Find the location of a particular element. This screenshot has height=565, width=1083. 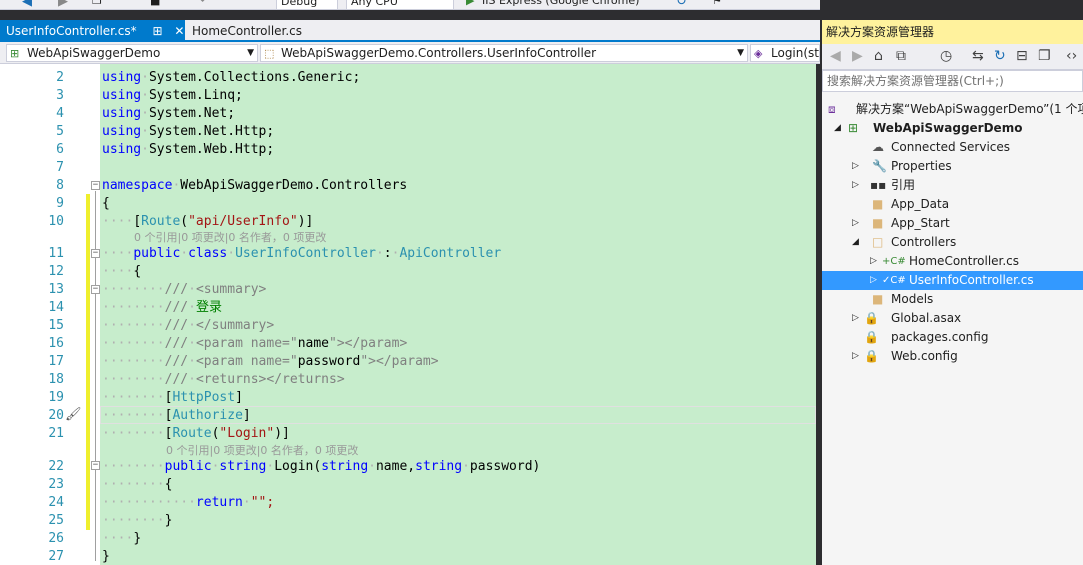

undo-icon: ↶ is located at coordinates (204, 4).